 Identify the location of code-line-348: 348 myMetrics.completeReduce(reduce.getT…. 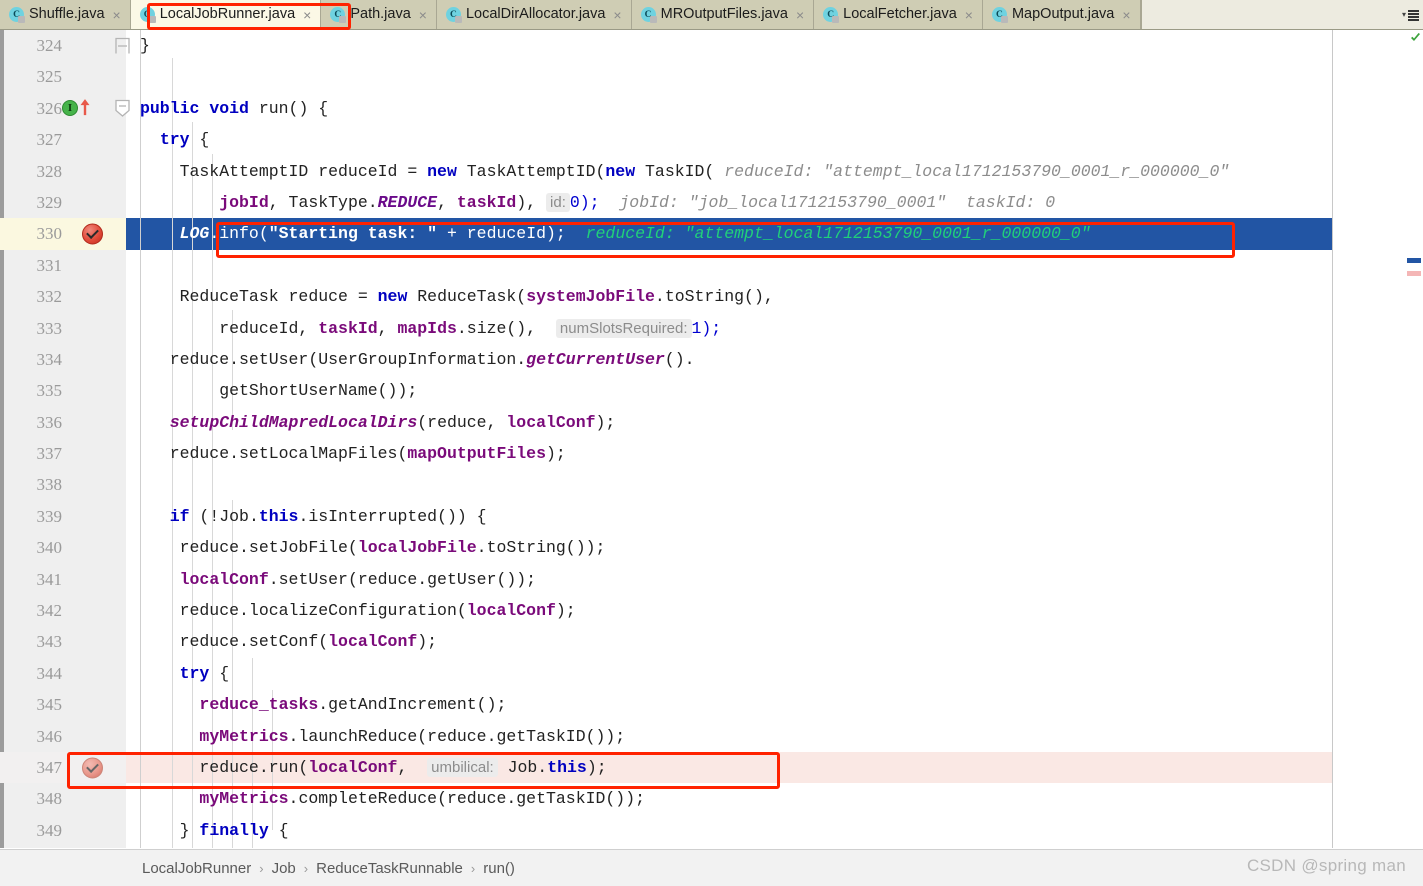
(711, 798).